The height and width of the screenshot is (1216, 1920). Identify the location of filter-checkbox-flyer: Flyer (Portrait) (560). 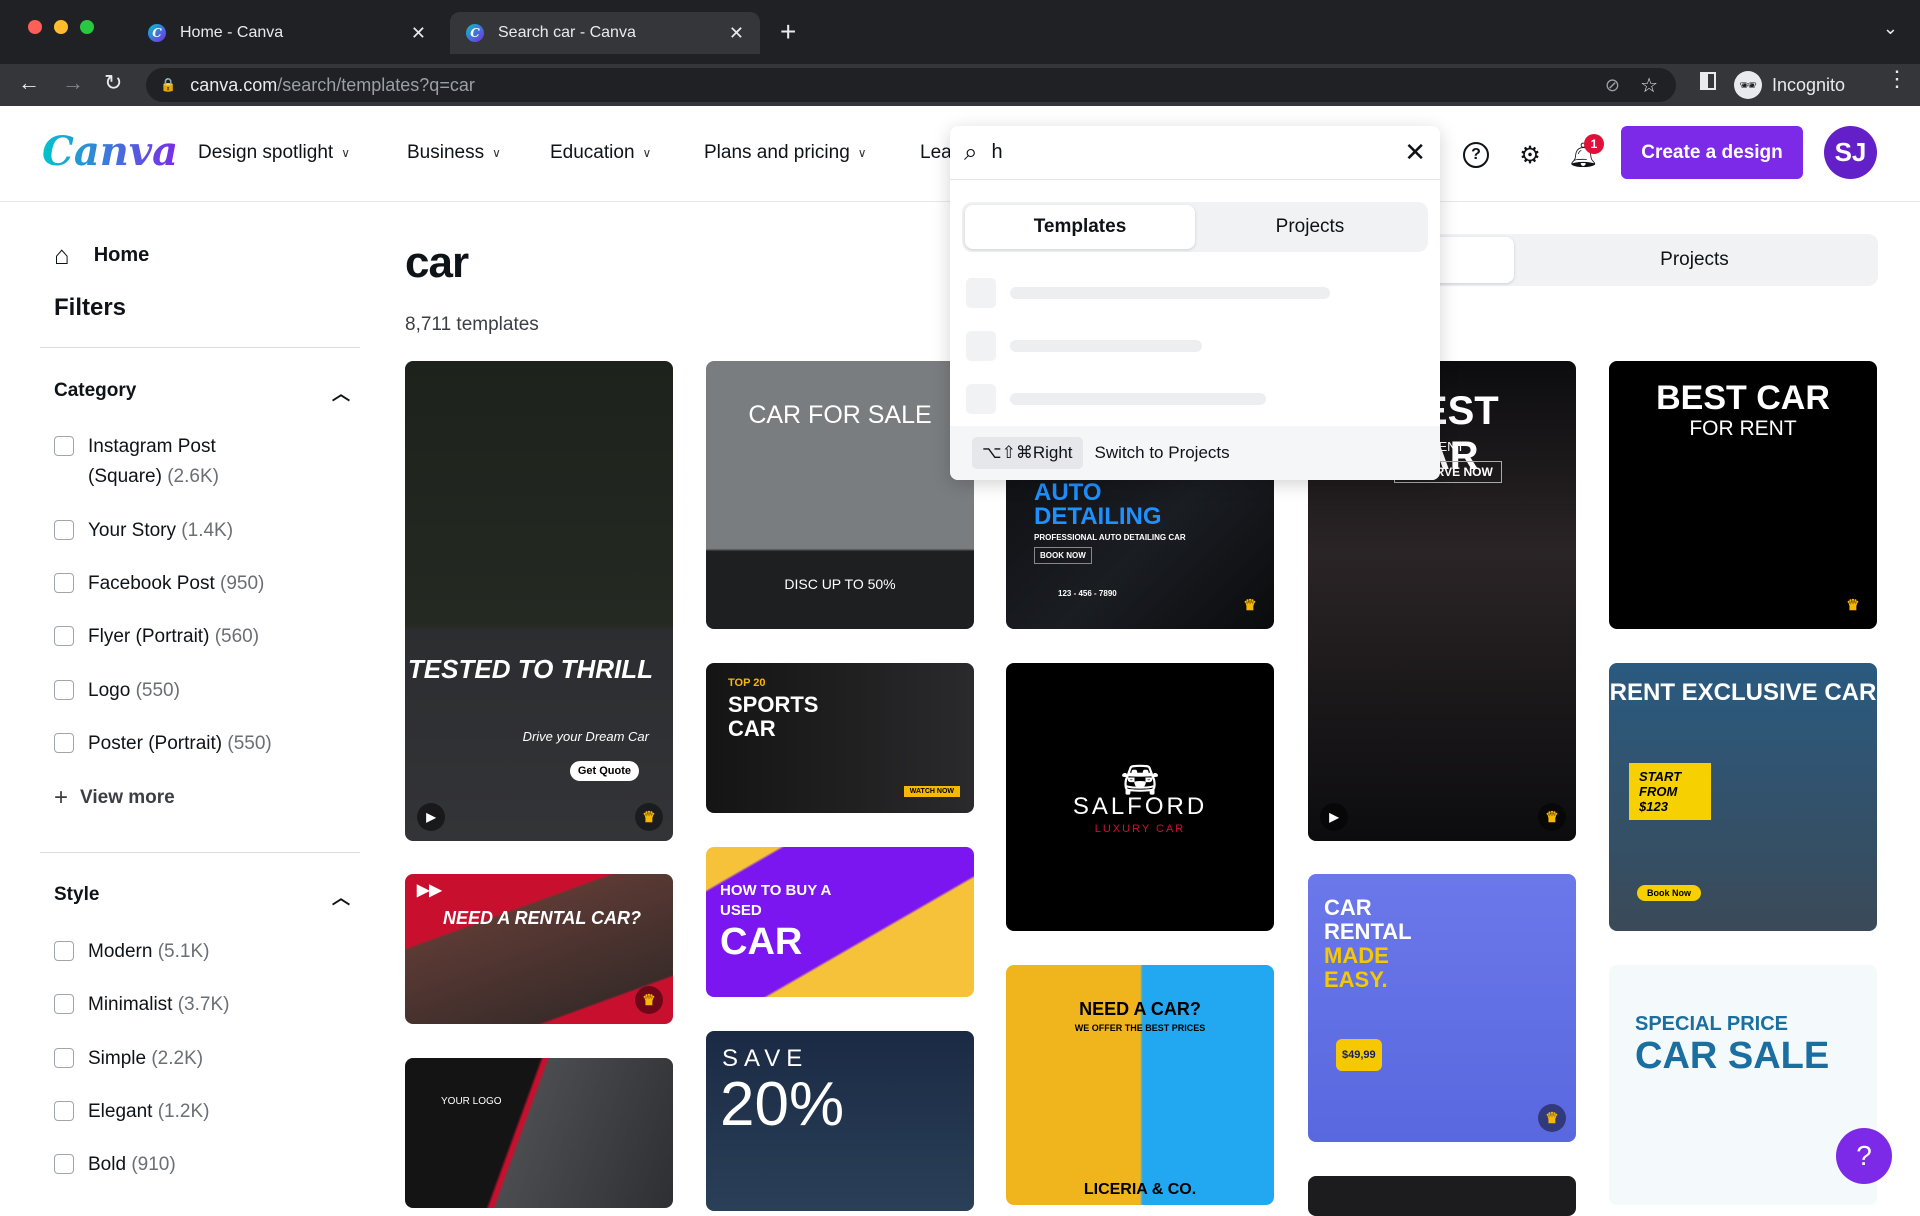
(204, 637).